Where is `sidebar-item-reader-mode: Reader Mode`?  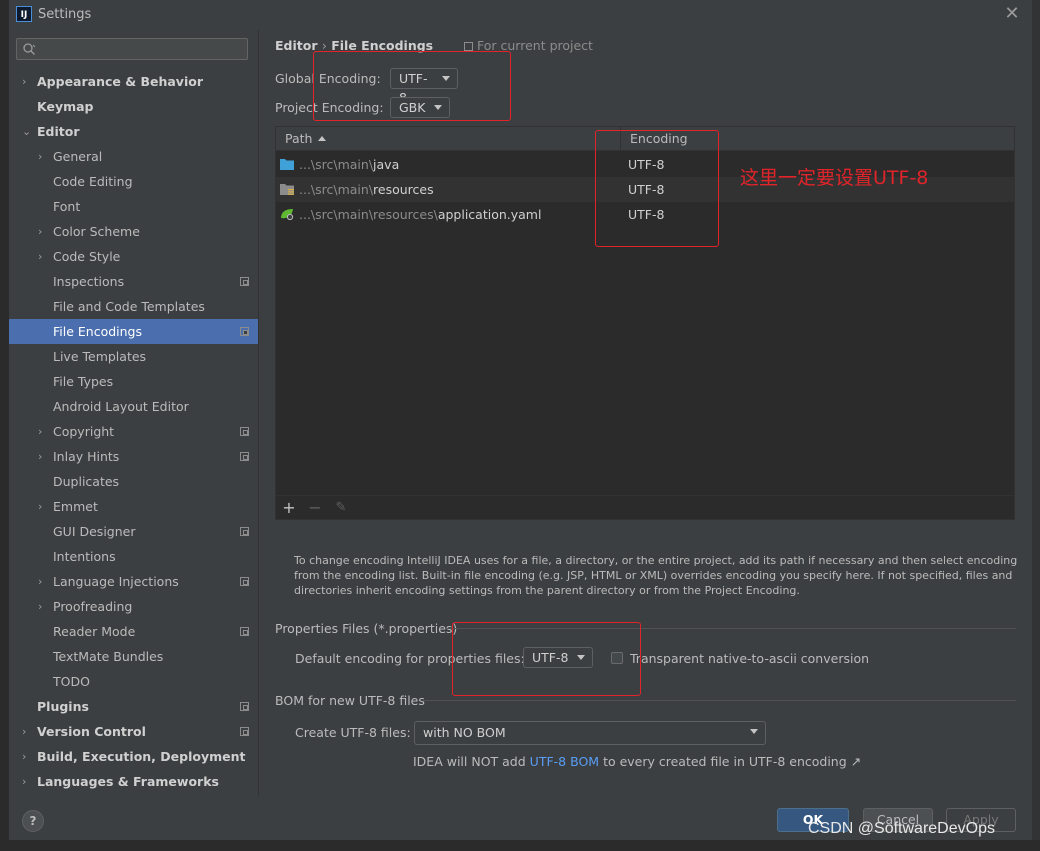 sidebar-item-reader-mode: Reader Mode is located at coordinates (133, 631).